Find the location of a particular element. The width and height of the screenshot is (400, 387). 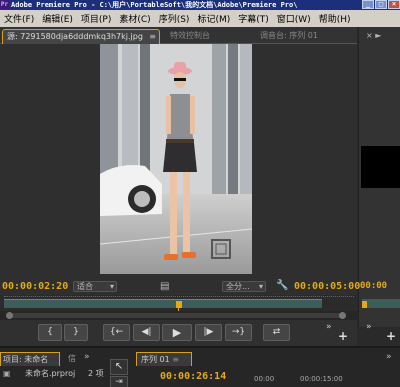

go-to-in-button: {← is located at coordinates (116, 332).